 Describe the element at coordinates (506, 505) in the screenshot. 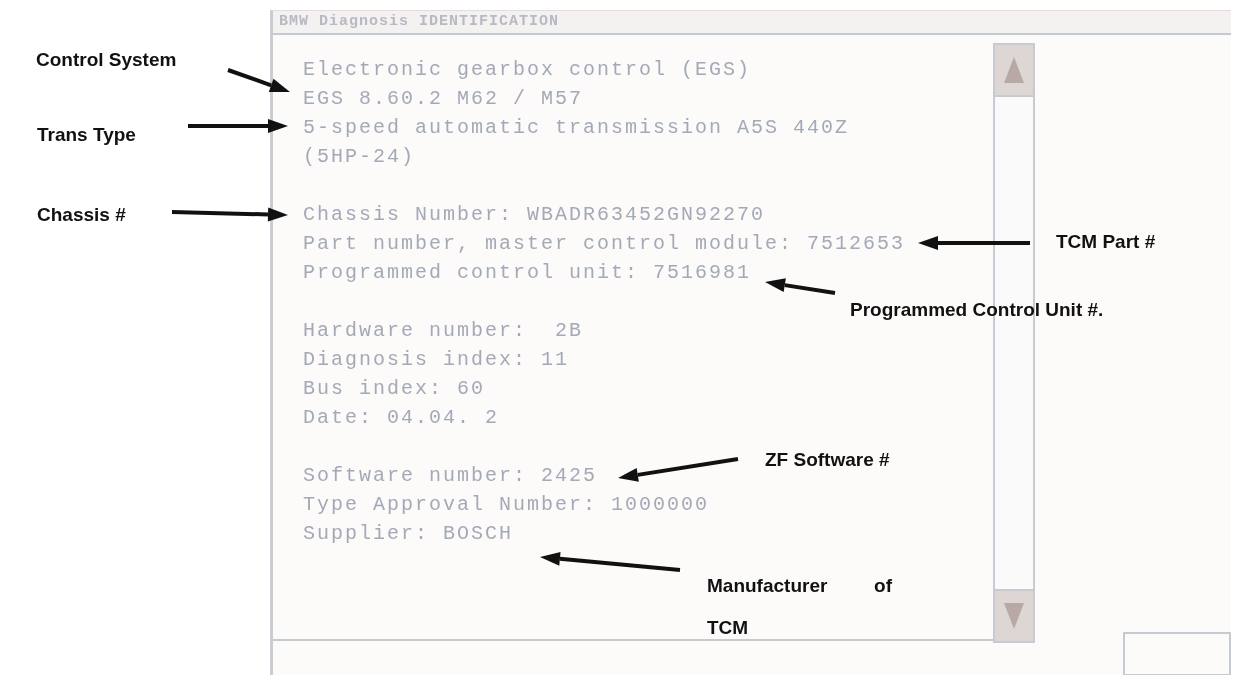

I see `info-line: Type Approval Number: 1000000` at that location.